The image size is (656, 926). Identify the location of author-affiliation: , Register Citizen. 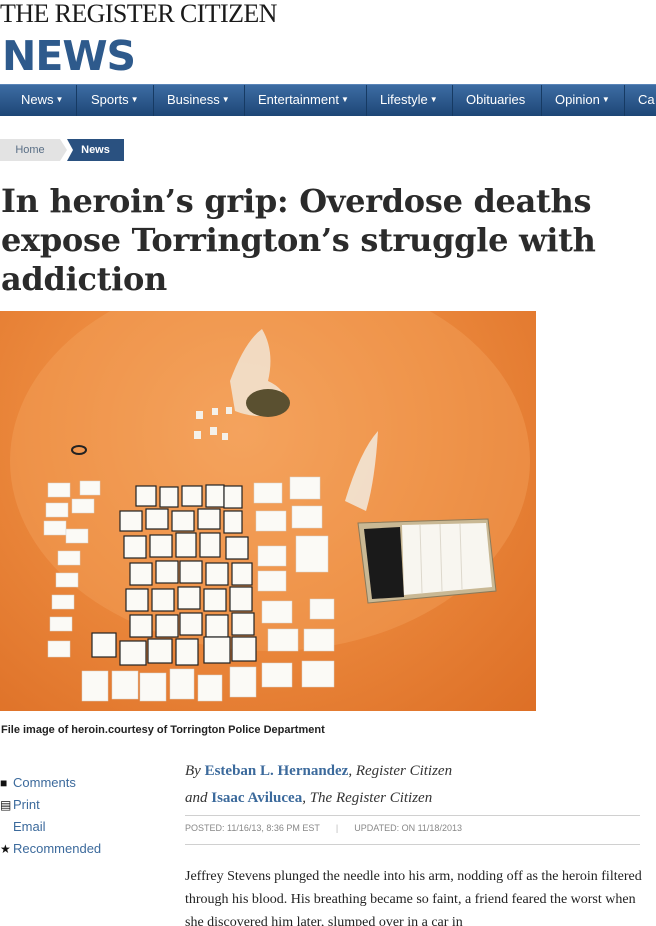
(400, 771).